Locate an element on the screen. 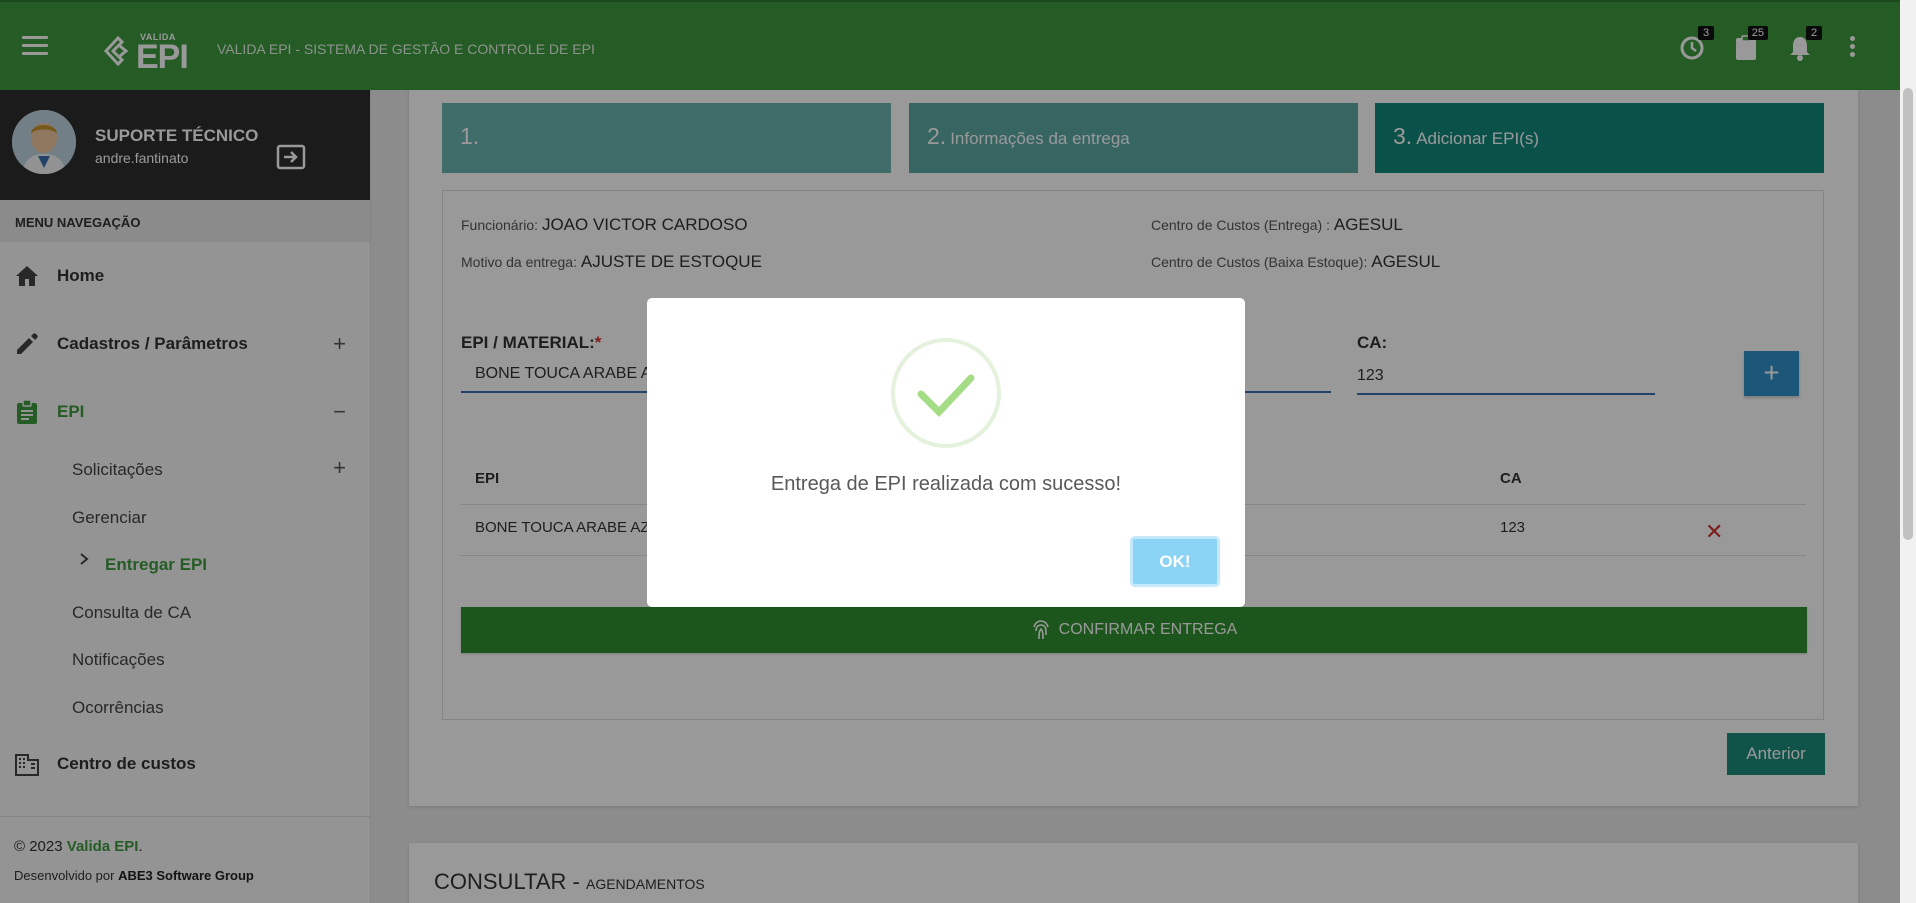  checkmark-icon is located at coordinates (946, 396).